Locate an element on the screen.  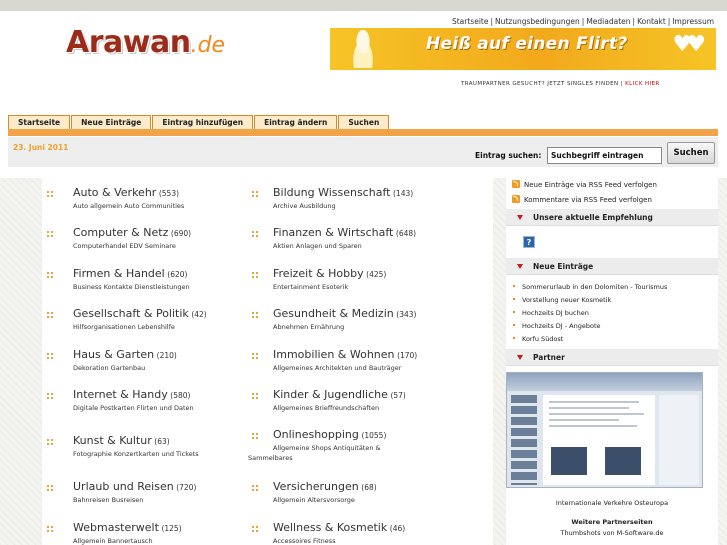
category-link: Gesellschaft & Politik is located at coordinates (131, 313).